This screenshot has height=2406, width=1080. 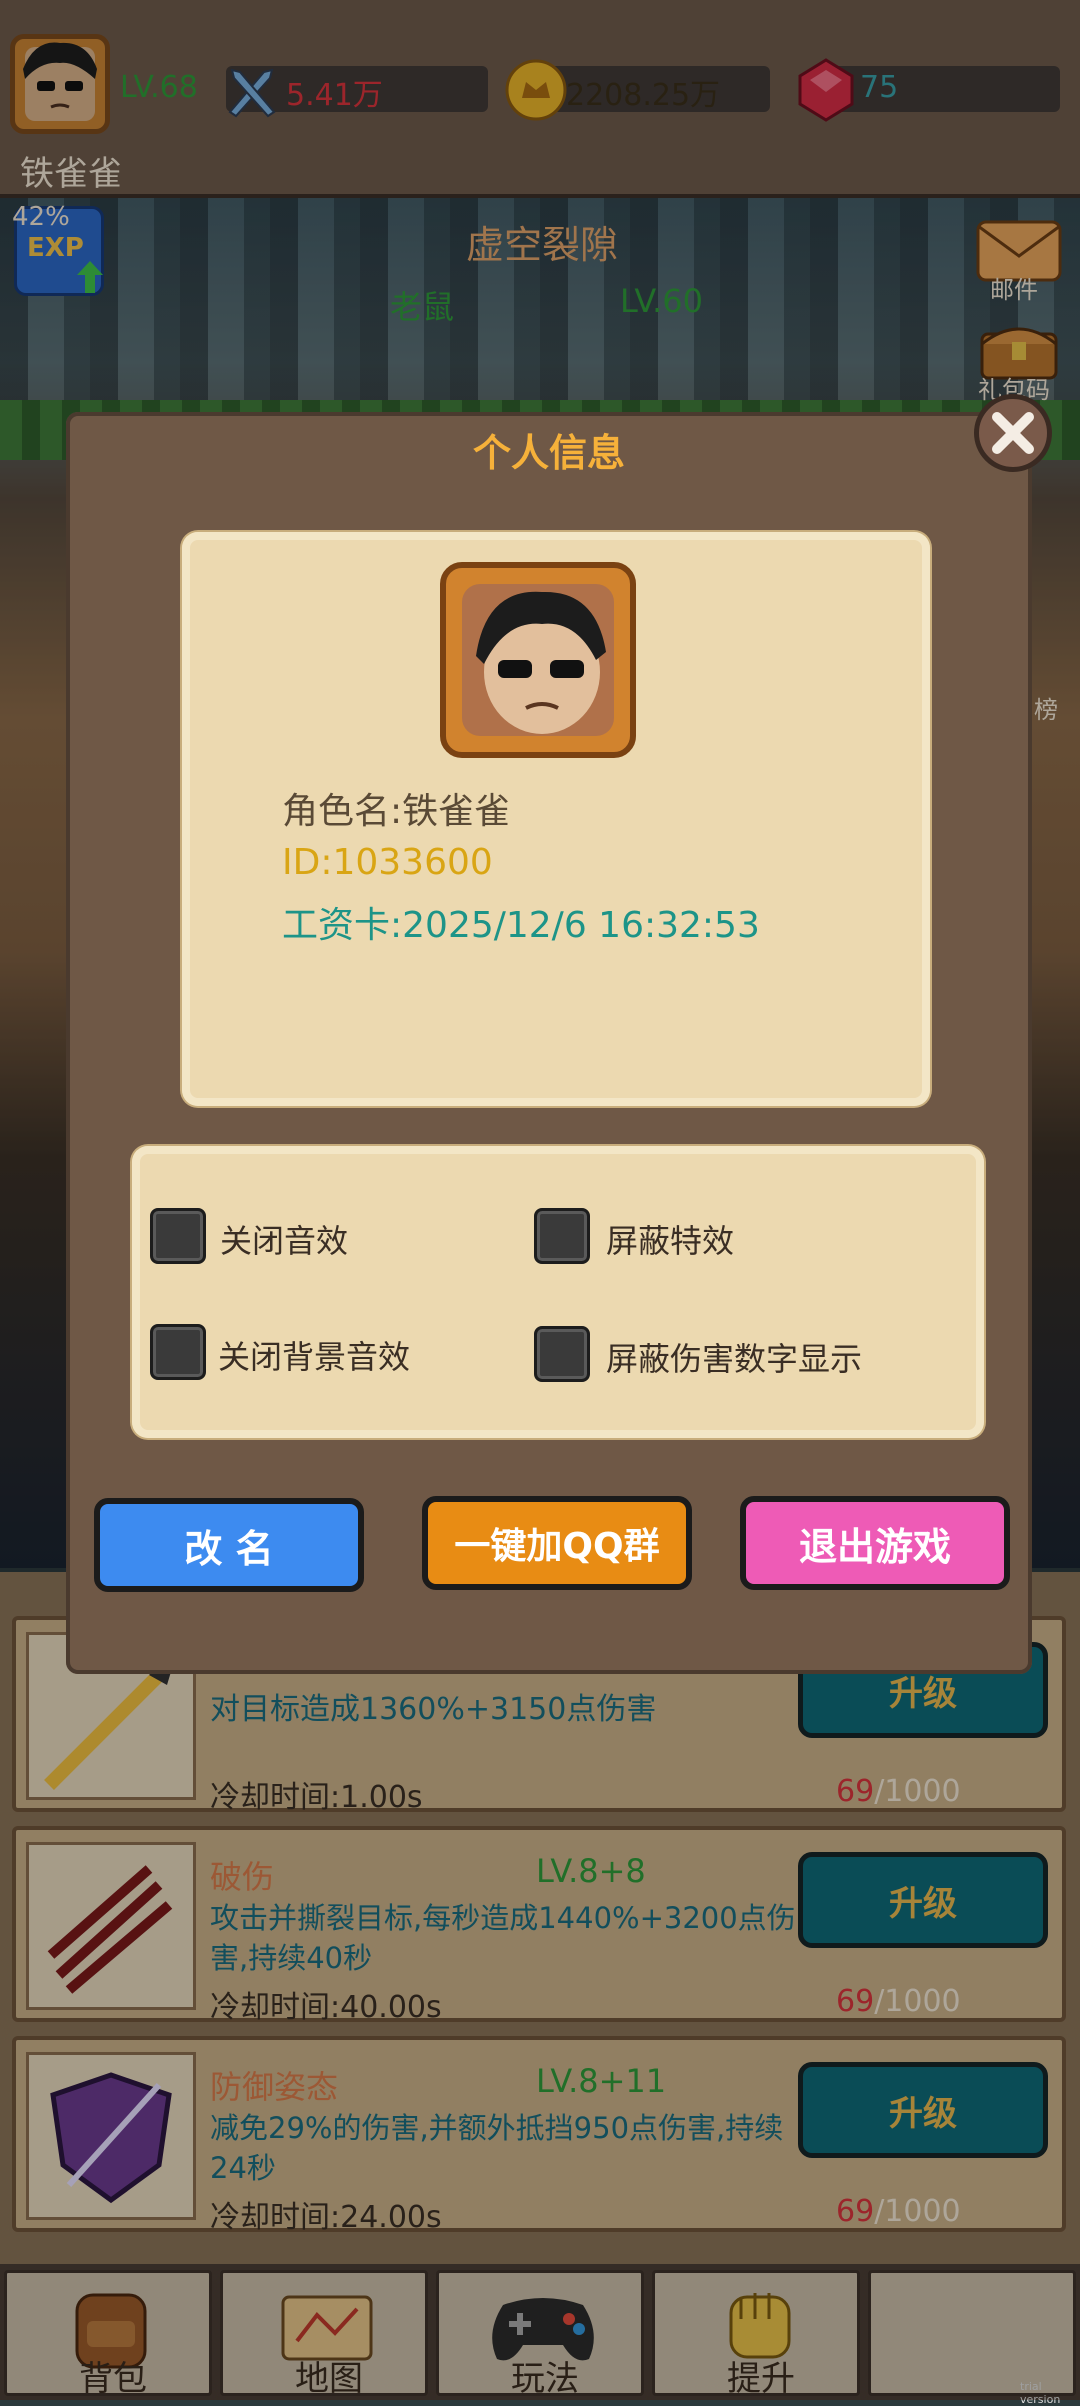 I want to click on mute-sfx-checkbox, so click(x=178, y=1236).